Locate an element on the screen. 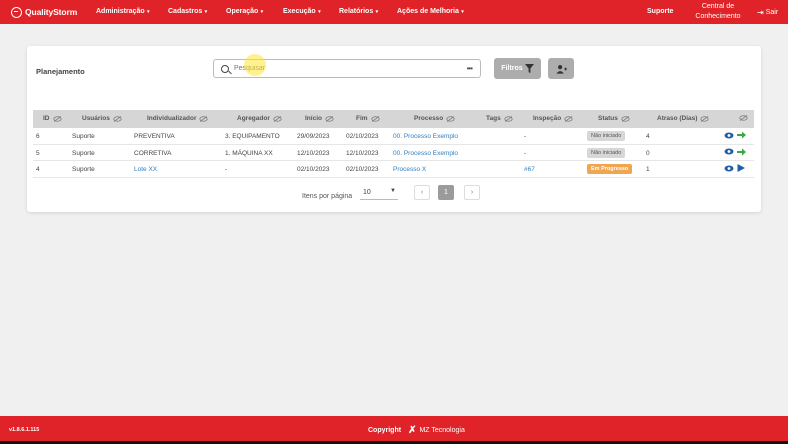 The image size is (788, 444). copyright: Copyright ✗ MZ Tecnologia is located at coordinates (416, 430).